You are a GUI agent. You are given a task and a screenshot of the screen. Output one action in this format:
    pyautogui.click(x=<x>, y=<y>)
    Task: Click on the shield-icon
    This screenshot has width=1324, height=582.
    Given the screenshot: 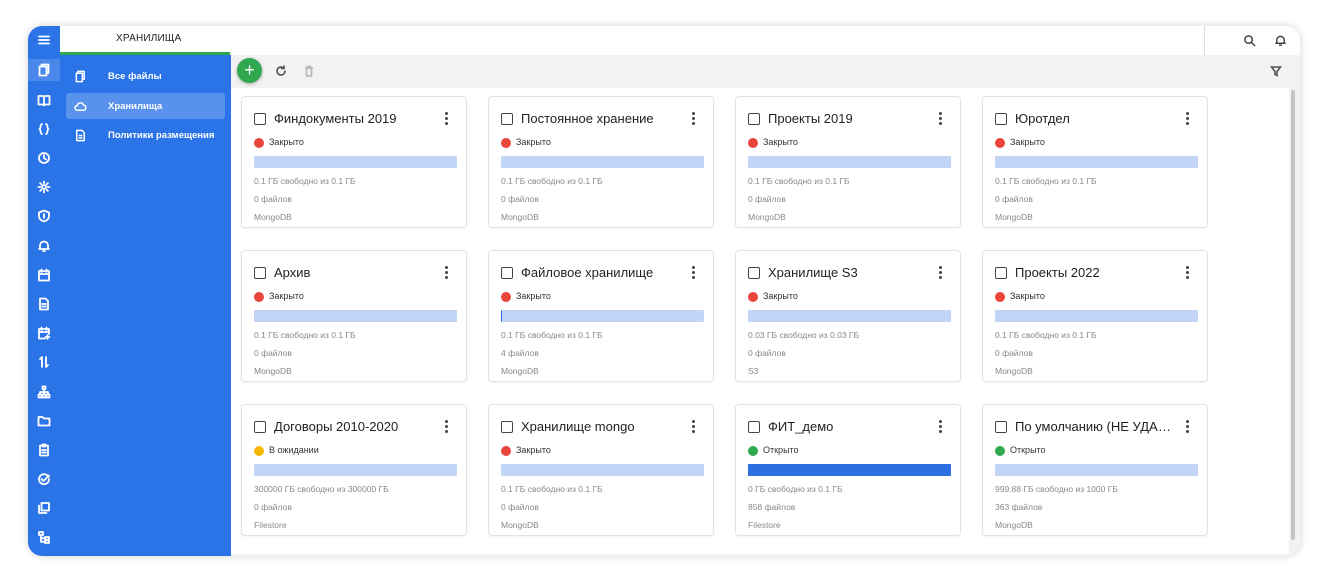 What is the action you would take?
    pyautogui.click(x=44, y=216)
    